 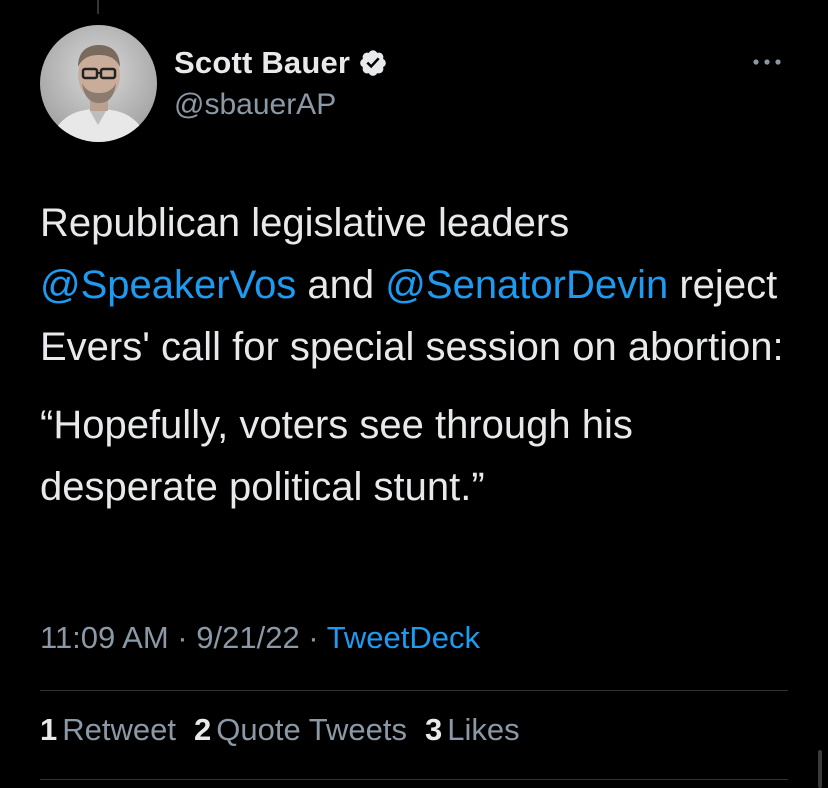 I want to click on author-name-row: Scott Bauer, so click(x=281, y=63).